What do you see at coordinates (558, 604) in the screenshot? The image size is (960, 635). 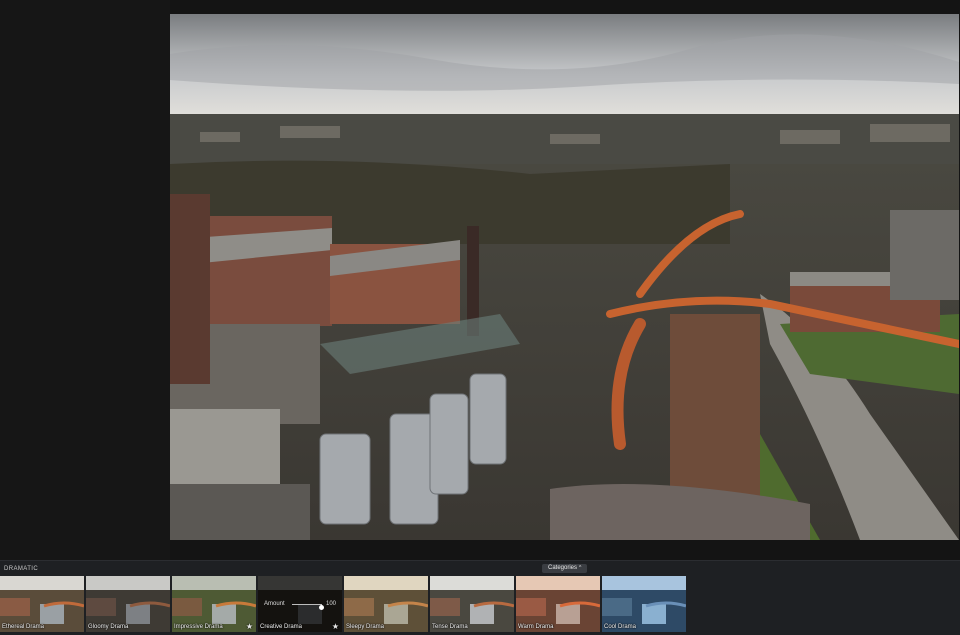 I see `preset-thumb-warm-drama: Warm Drama` at bounding box center [558, 604].